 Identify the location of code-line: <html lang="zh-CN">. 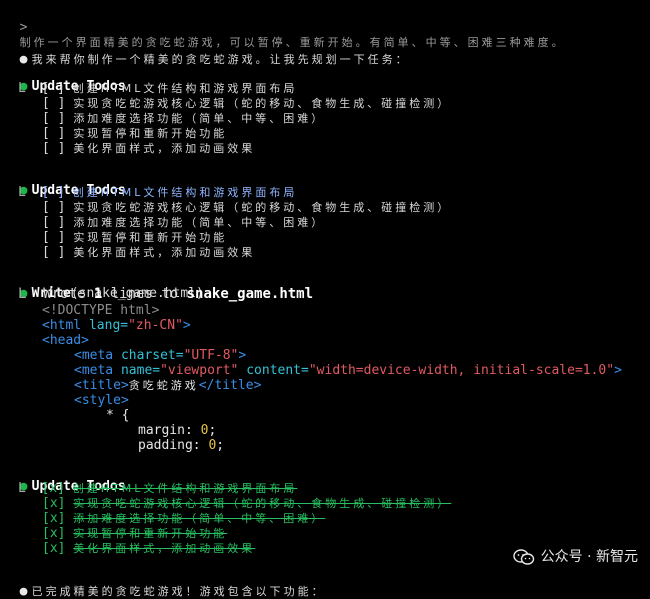
(116, 325).